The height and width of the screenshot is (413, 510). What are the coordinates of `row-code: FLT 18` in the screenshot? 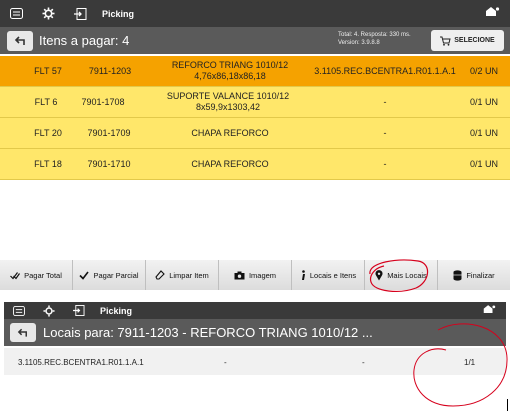 It's located at (48, 163).